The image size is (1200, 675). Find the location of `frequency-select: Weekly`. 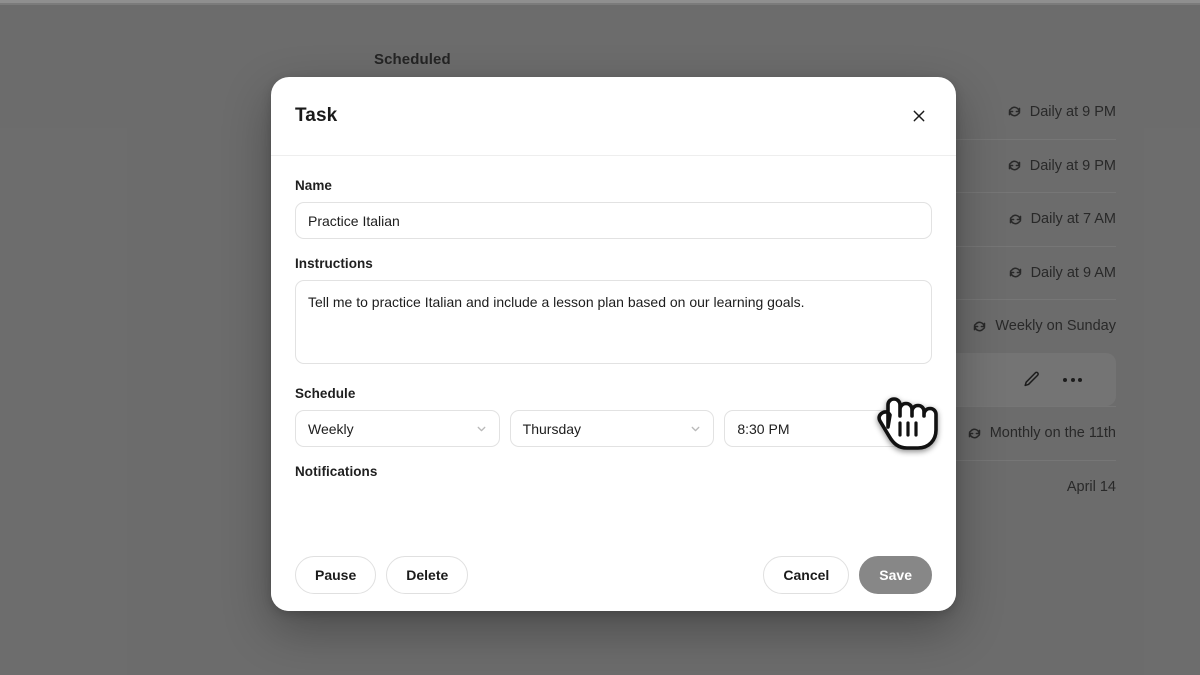

frequency-select: Weekly is located at coordinates (397, 428).